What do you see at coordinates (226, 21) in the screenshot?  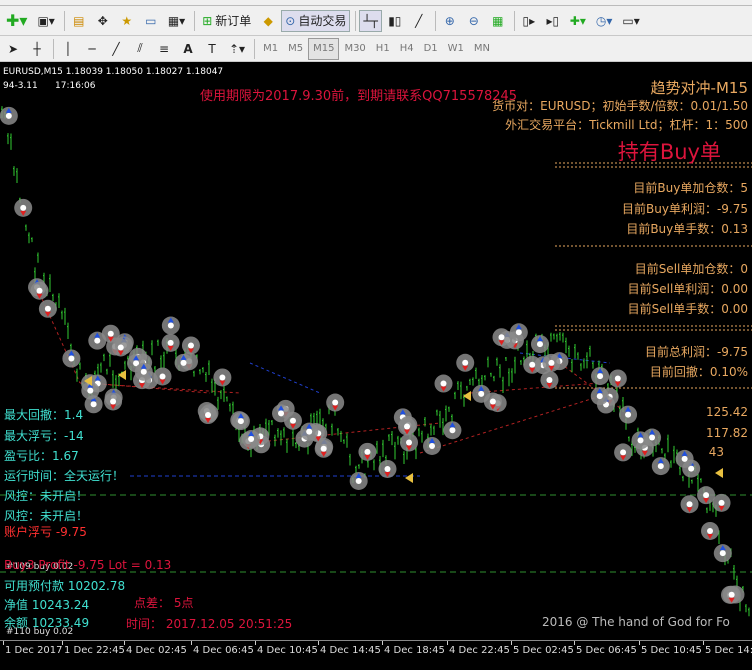 I see `new-order-button: ⊞ 新订单` at bounding box center [226, 21].